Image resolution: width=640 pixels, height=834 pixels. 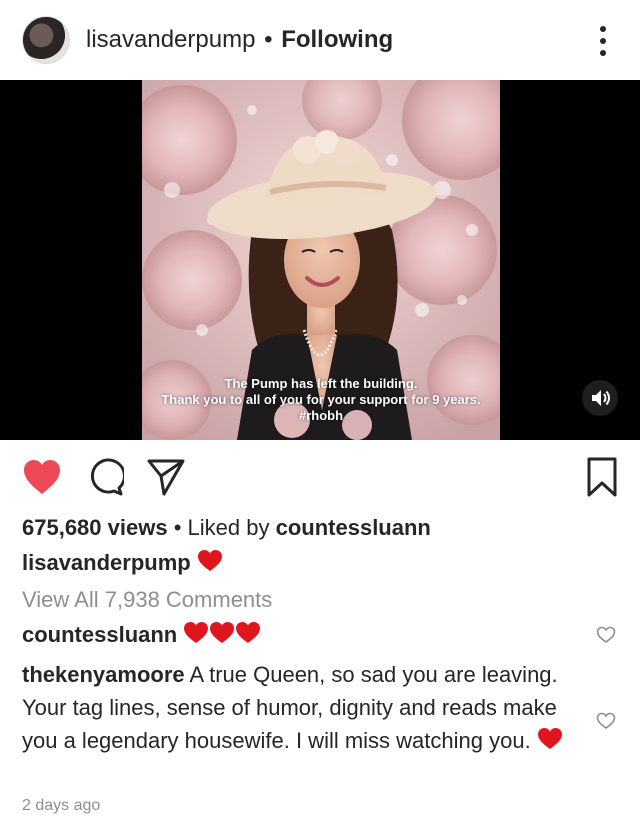 What do you see at coordinates (353, 527) in the screenshot?
I see `liked-by-username: countessluann` at bounding box center [353, 527].